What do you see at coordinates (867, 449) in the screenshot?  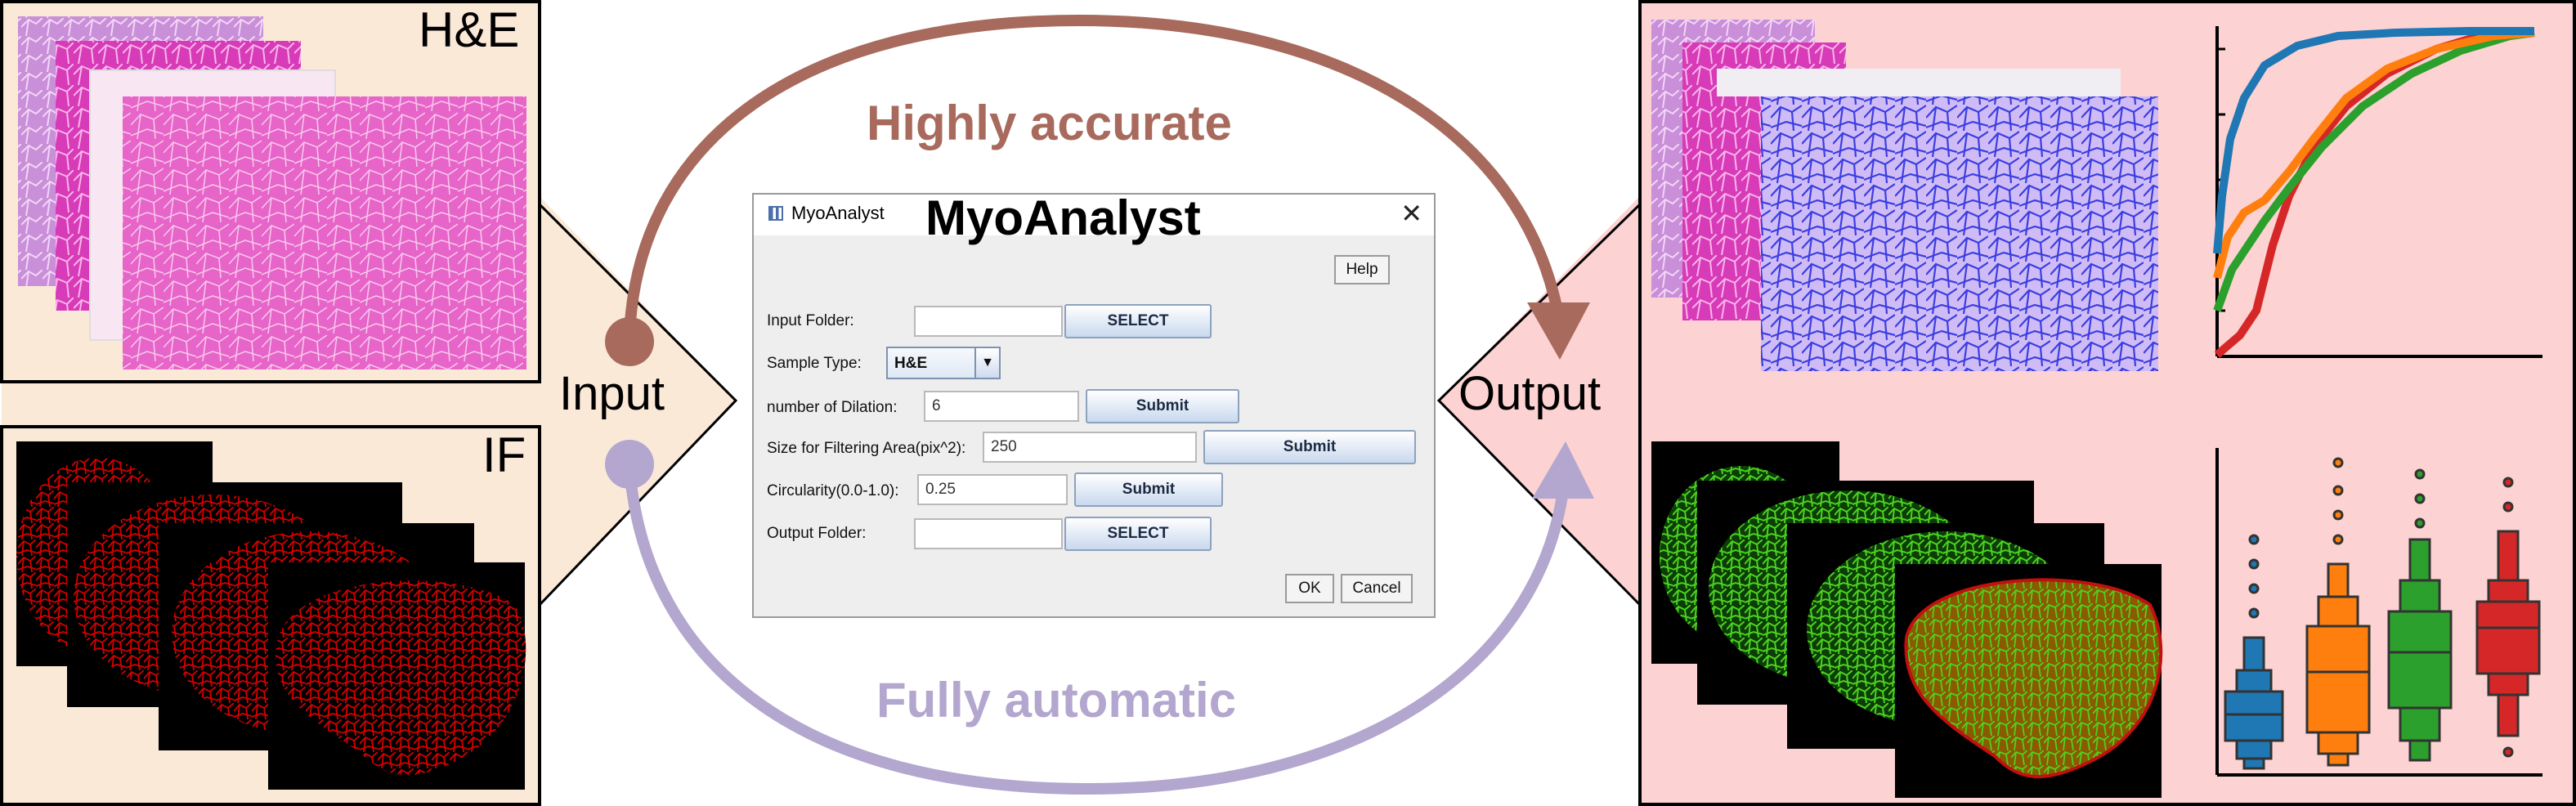 I see `filter-area-label: Size for Filtering Area(pix^2):` at bounding box center [867, 449].